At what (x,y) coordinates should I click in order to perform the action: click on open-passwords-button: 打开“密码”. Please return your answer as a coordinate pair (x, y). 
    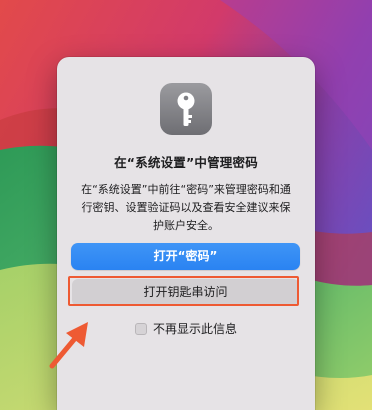
    Looking at the image, I should click on (185, 256).